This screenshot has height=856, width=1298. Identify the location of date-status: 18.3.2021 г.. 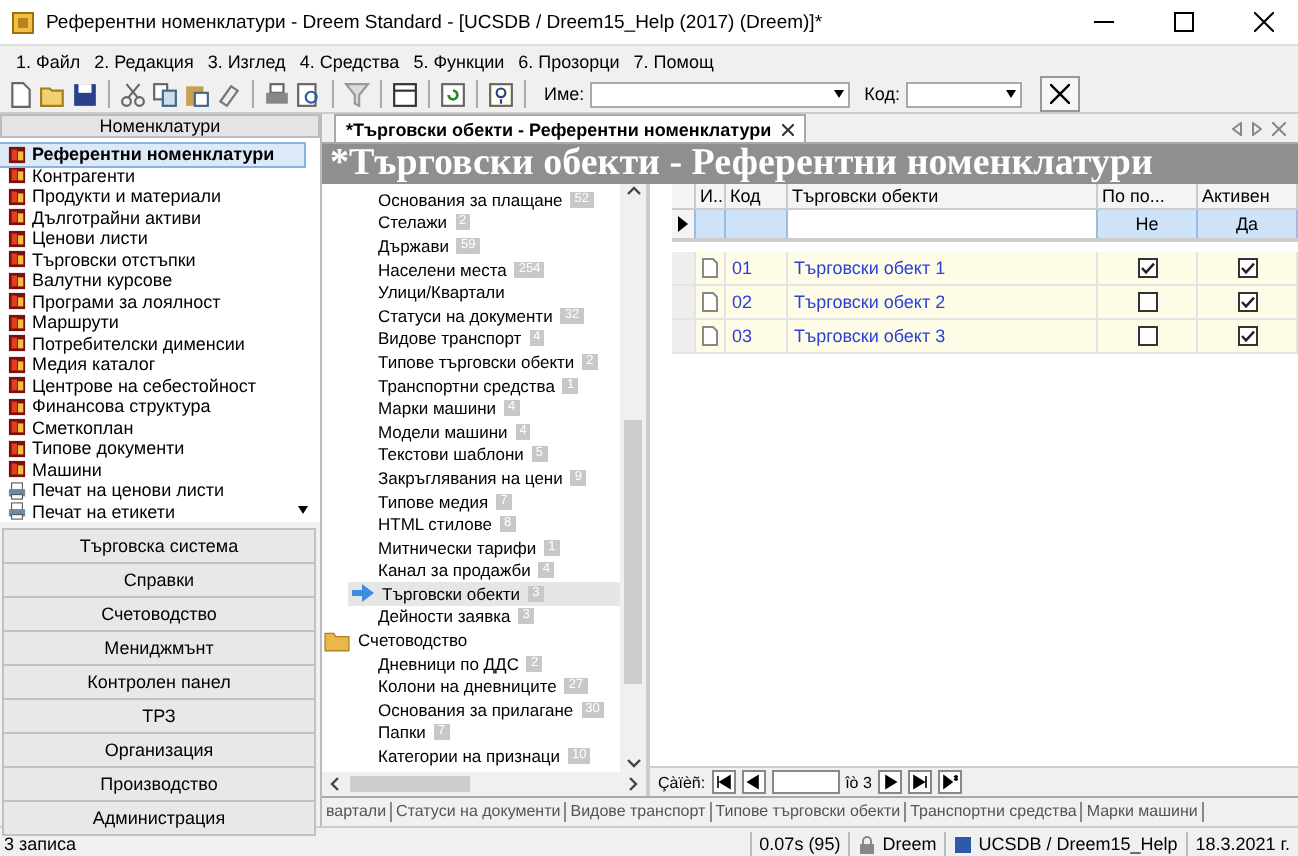
(1241, 844).